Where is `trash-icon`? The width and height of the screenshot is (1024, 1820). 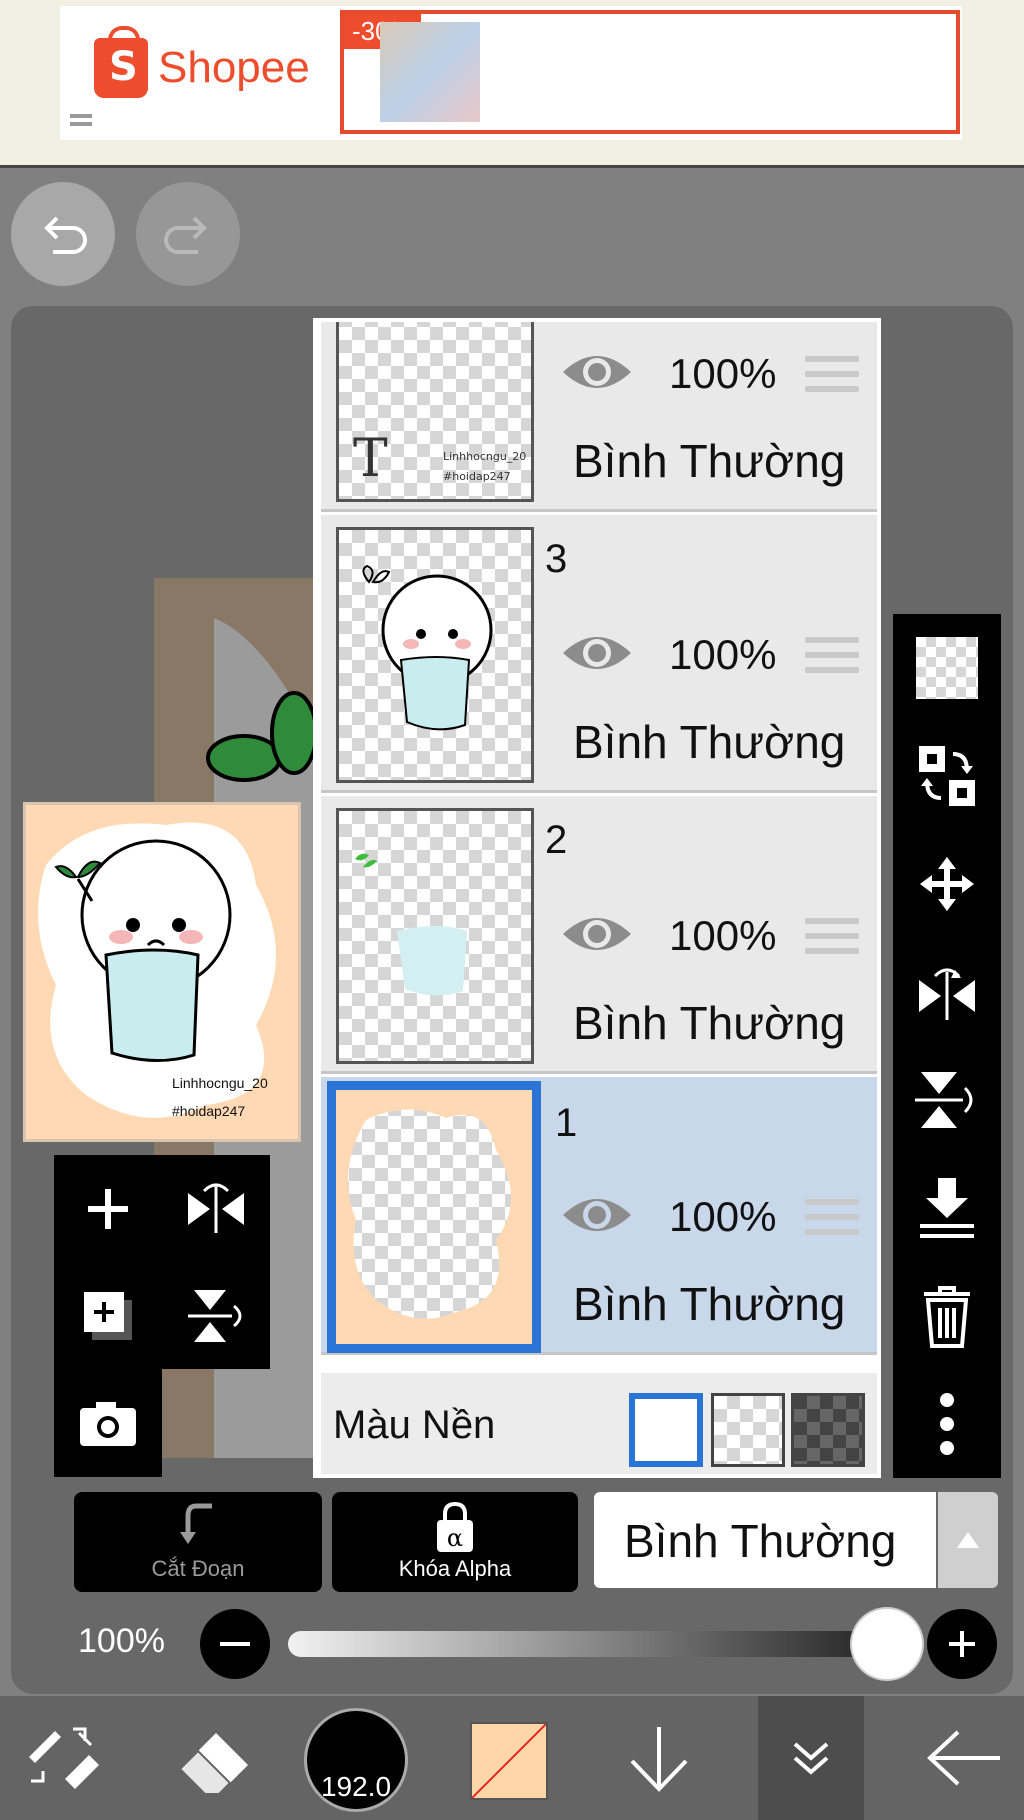
trash-icon is located at coordinates (947, 1317).